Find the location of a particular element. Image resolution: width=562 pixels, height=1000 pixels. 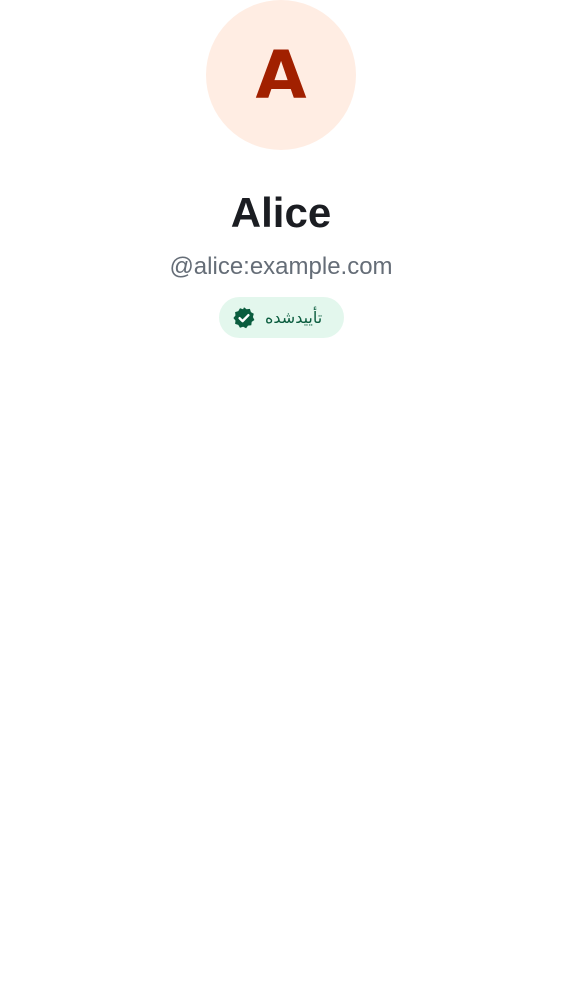

verified-check-icon is located at coordinates (244, 317).